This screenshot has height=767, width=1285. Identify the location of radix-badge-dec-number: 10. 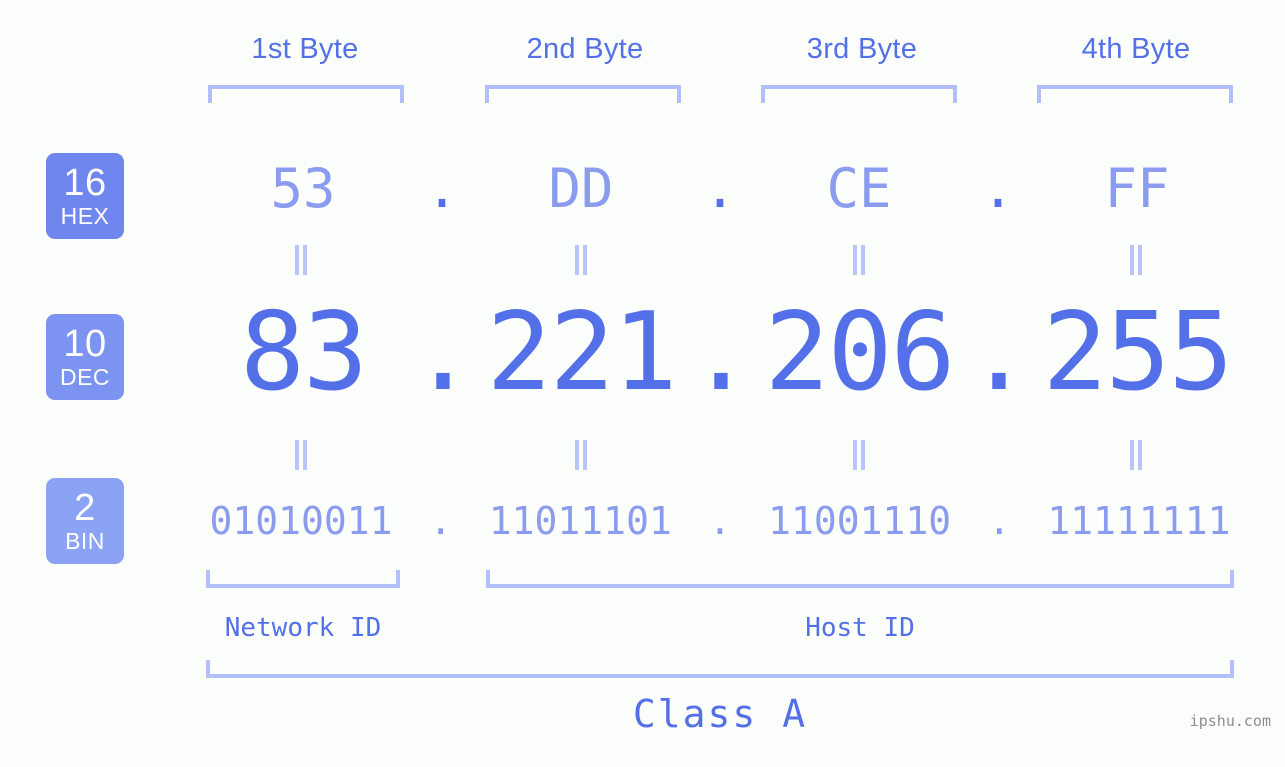
(85, 344).